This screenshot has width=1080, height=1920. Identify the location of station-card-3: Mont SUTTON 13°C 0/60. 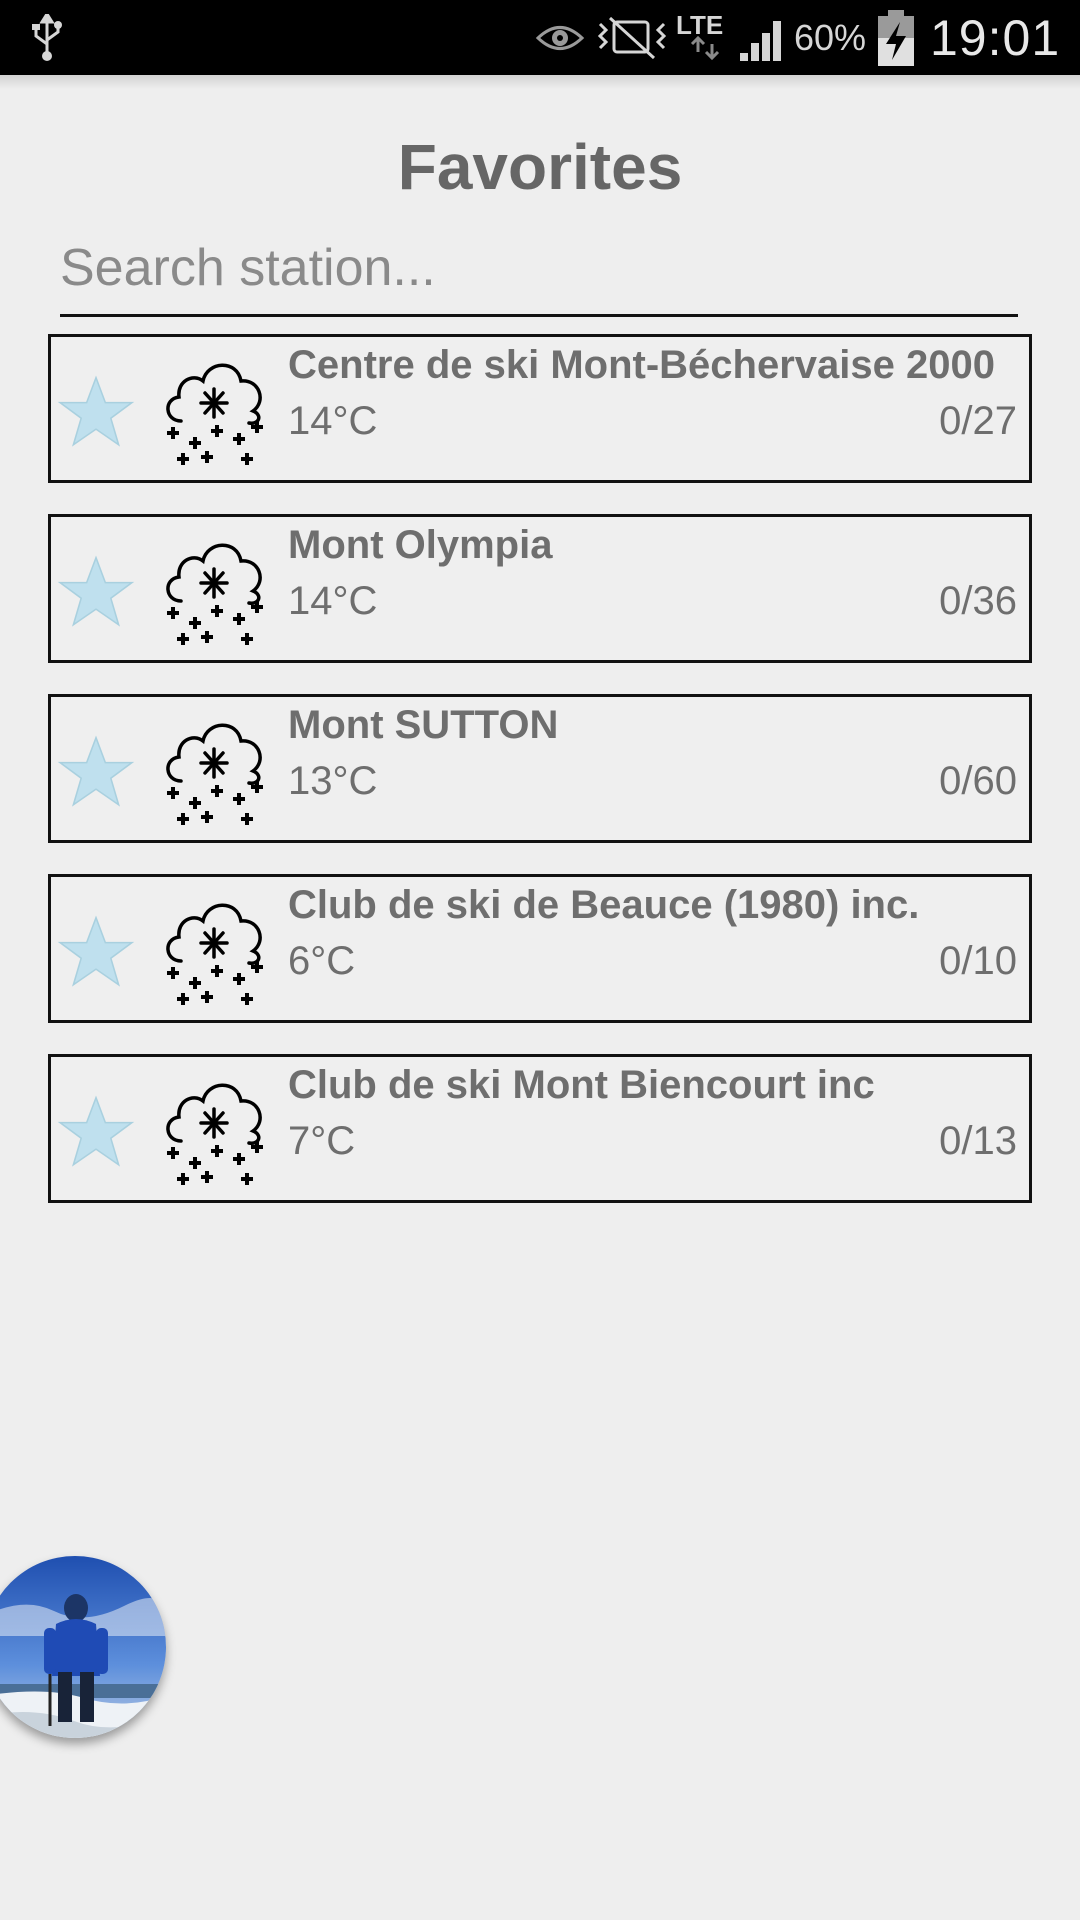
(540, 768).